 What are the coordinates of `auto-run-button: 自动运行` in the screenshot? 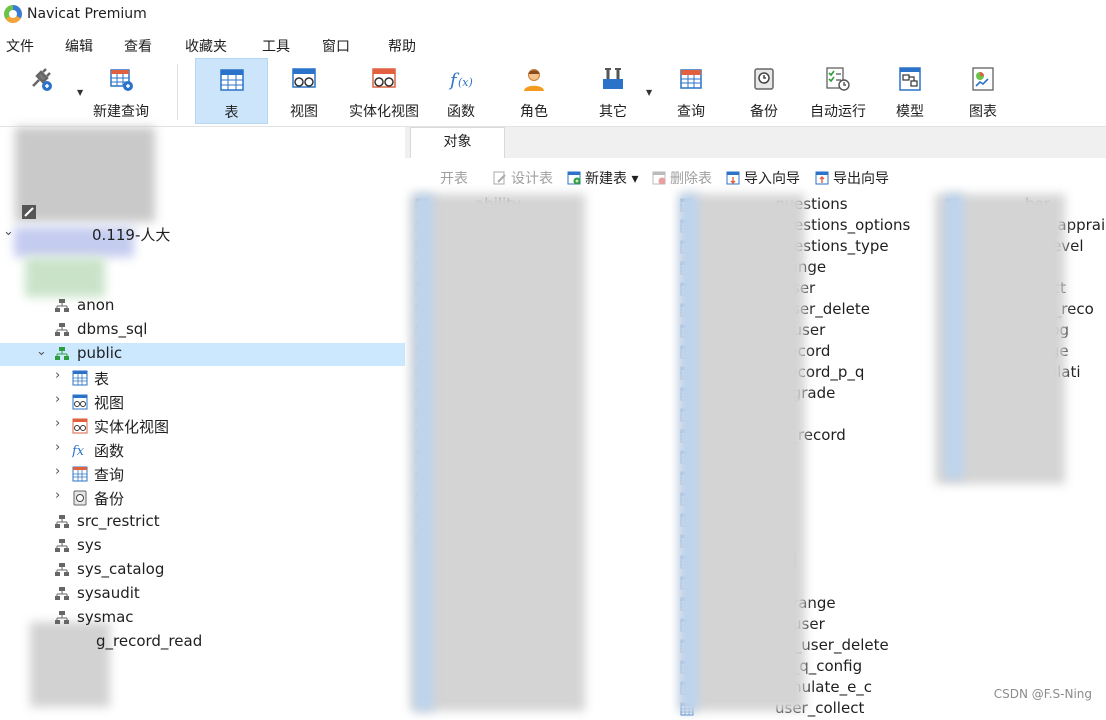 It's located at (838, 91).